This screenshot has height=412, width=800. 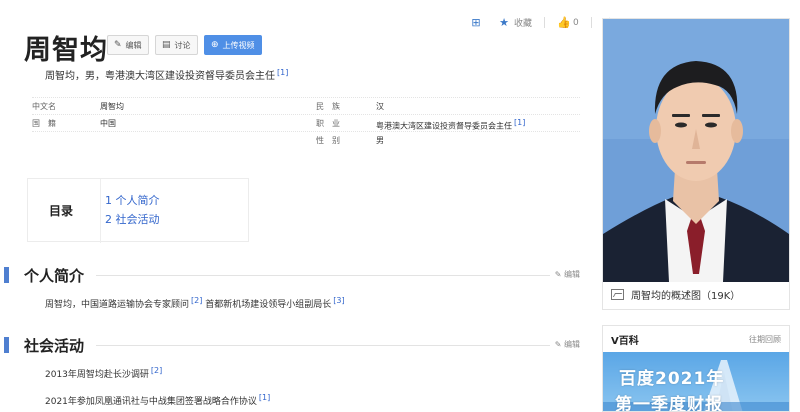 I want to click on portrait-photo, so click(x=696, y=150).